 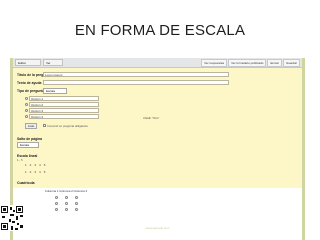 What do you see at coordinates (67, 126) in the screenshot?
I see `required-label: Convertir en pregunta obligatoria` at bounding box center [67, 126].